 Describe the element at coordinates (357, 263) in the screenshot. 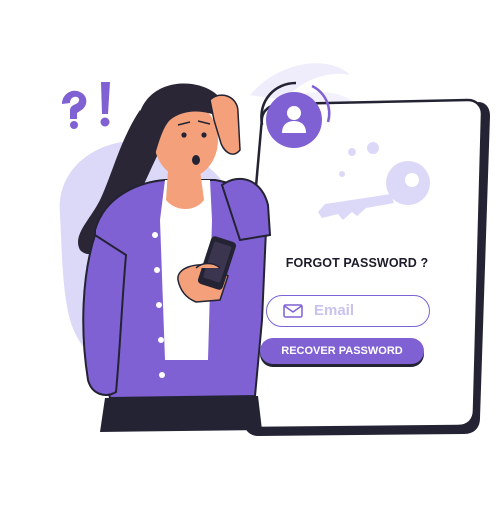

I see `form-heading: FORGOT PASSWORD ?` at that location.